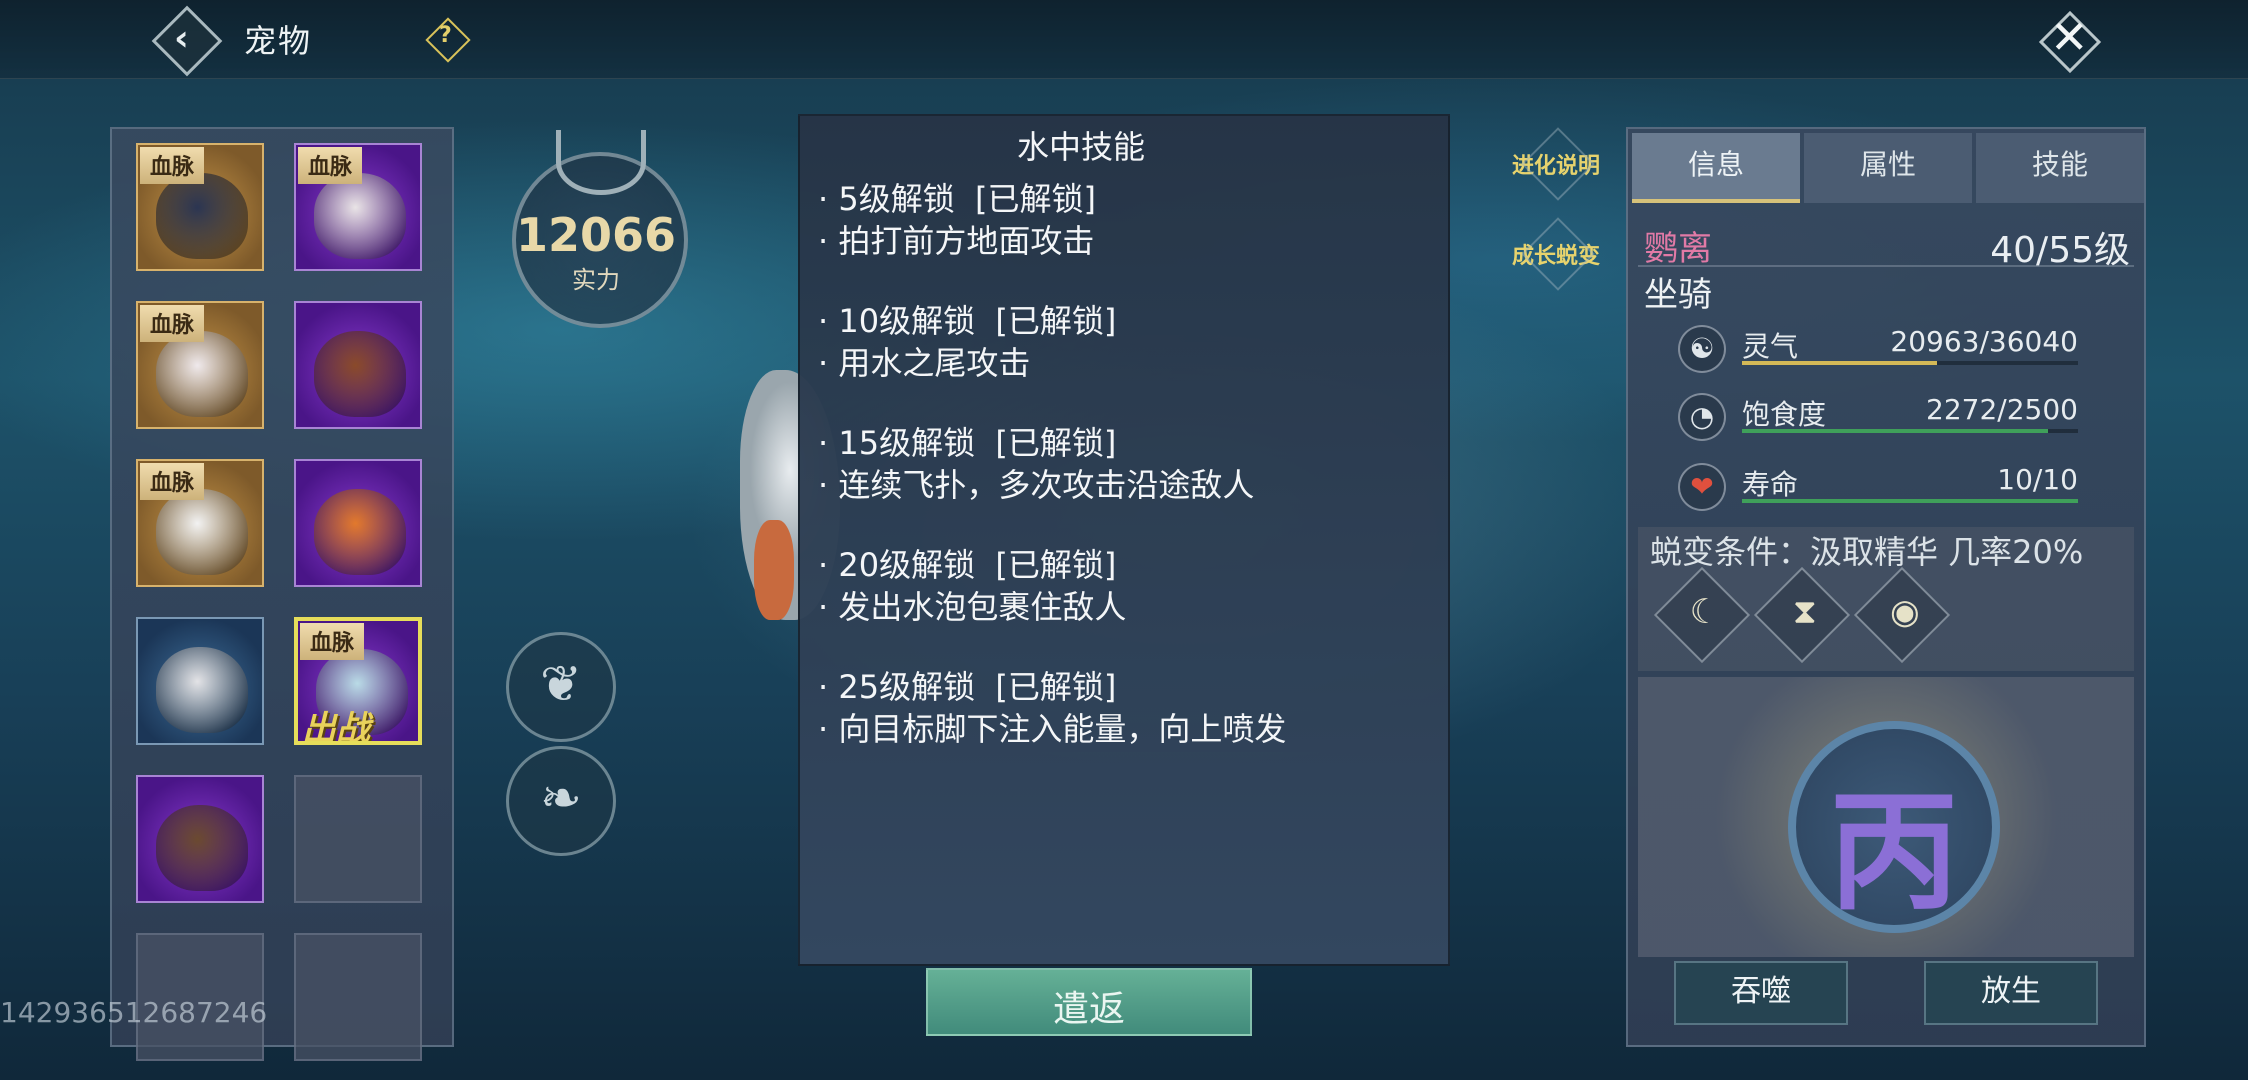 This screenshot has width=2248, height=1080. I want to click on evolution-info-link: 进化说明, so click(1556, 164).